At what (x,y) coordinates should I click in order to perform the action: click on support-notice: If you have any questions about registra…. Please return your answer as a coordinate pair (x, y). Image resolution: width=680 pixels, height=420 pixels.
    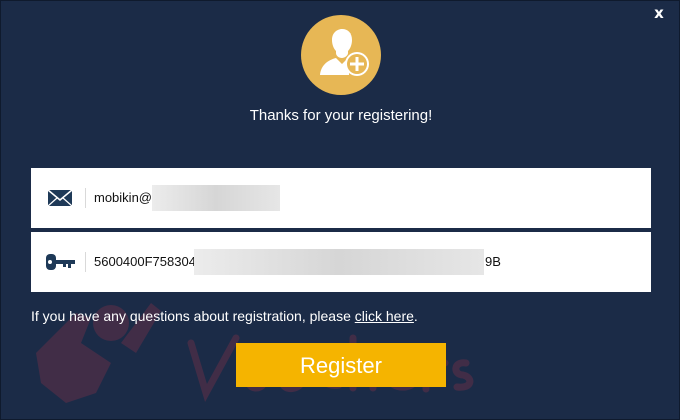
    Looking at the image, I should click on (224, 316).